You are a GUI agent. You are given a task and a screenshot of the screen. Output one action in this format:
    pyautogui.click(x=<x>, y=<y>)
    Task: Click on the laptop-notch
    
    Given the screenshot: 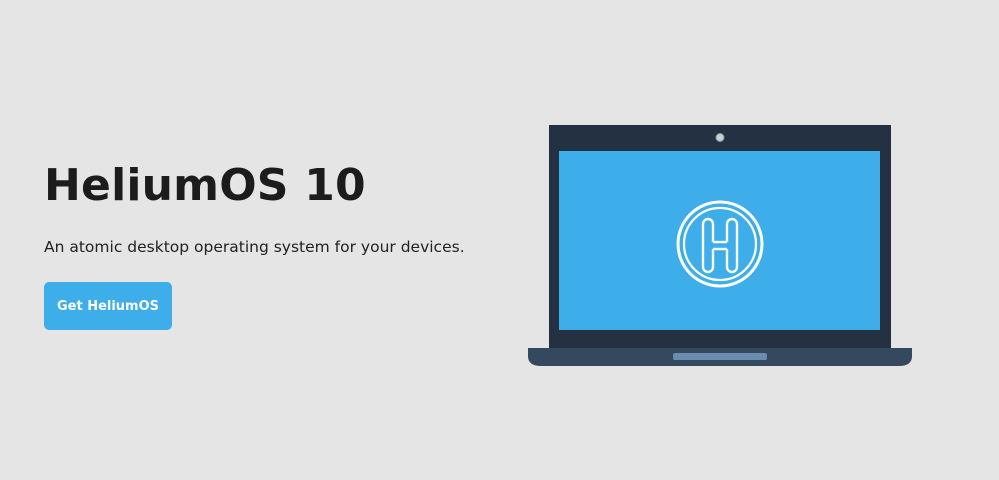 What is the action you would take?
    pyautogui.click(x=720, y=356)
    